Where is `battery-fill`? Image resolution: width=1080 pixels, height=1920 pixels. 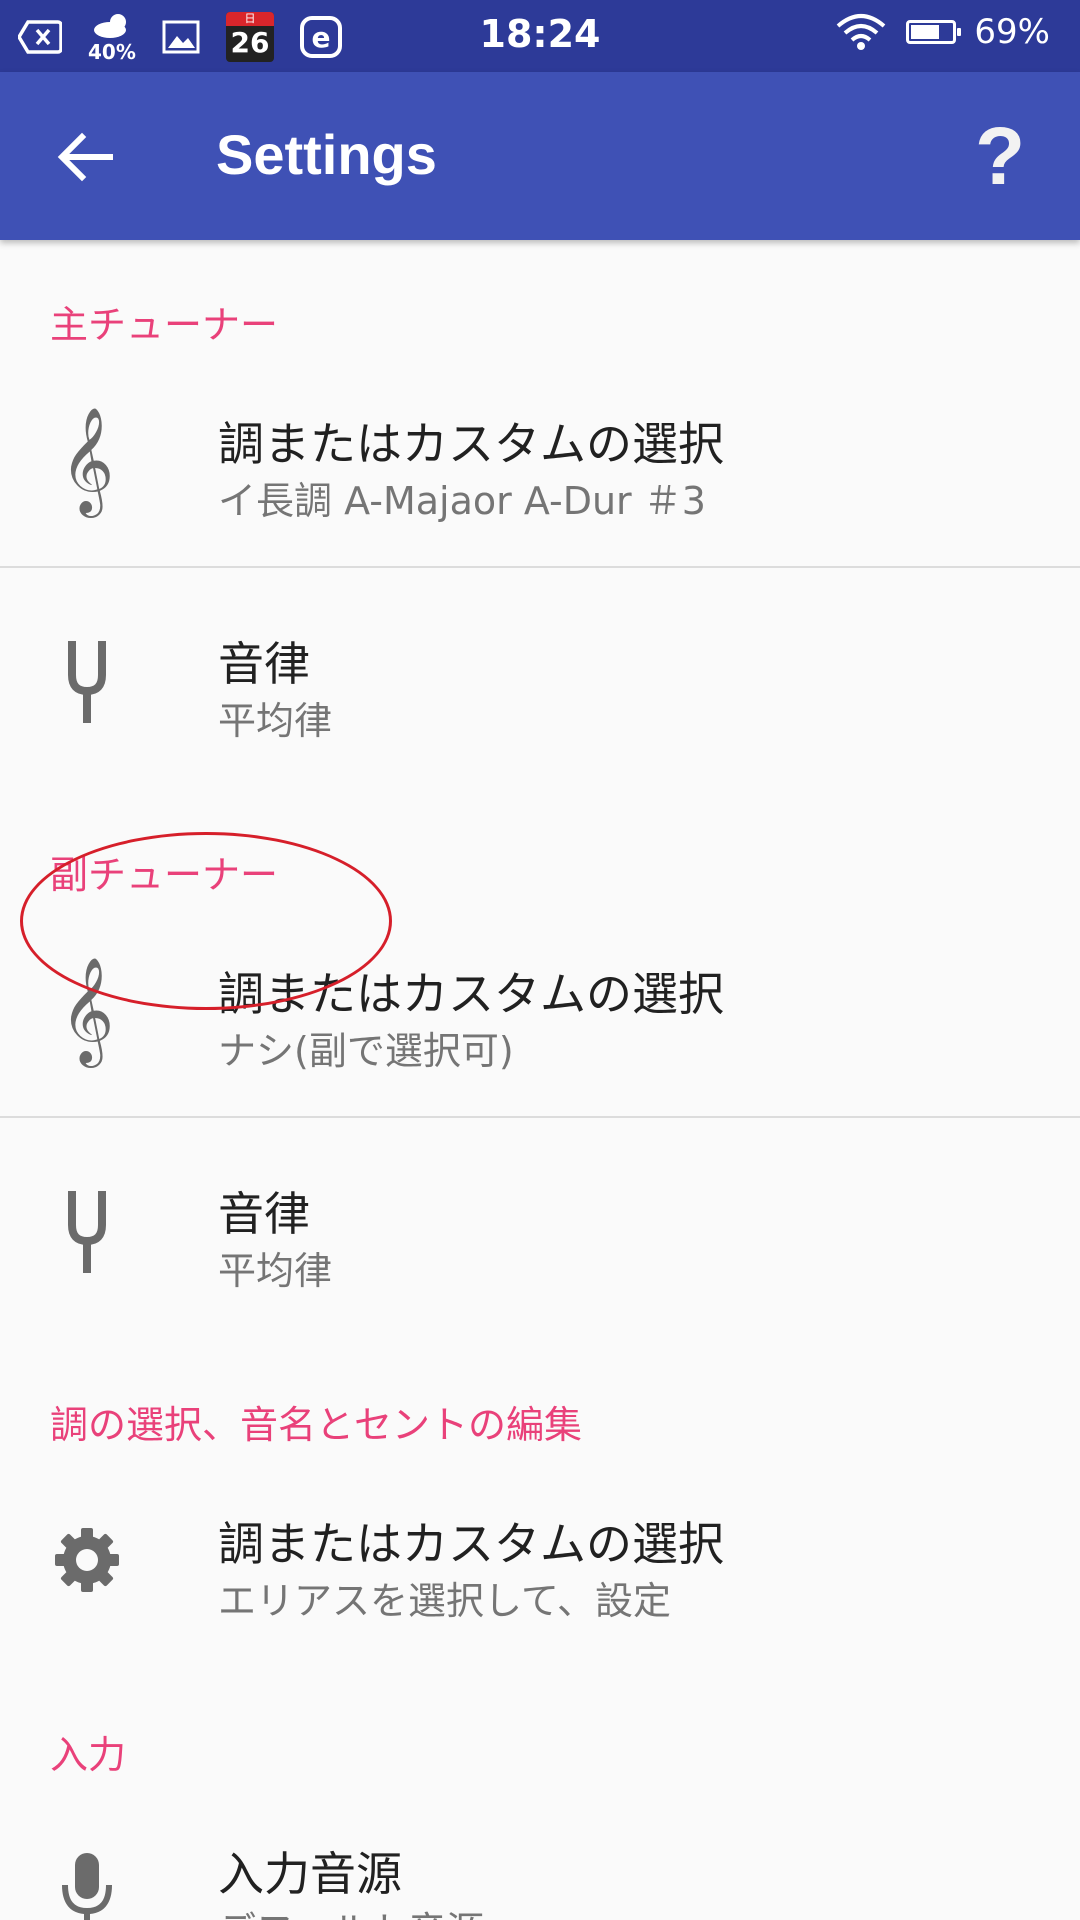
battery-fill is located at coordinates (925, 32).